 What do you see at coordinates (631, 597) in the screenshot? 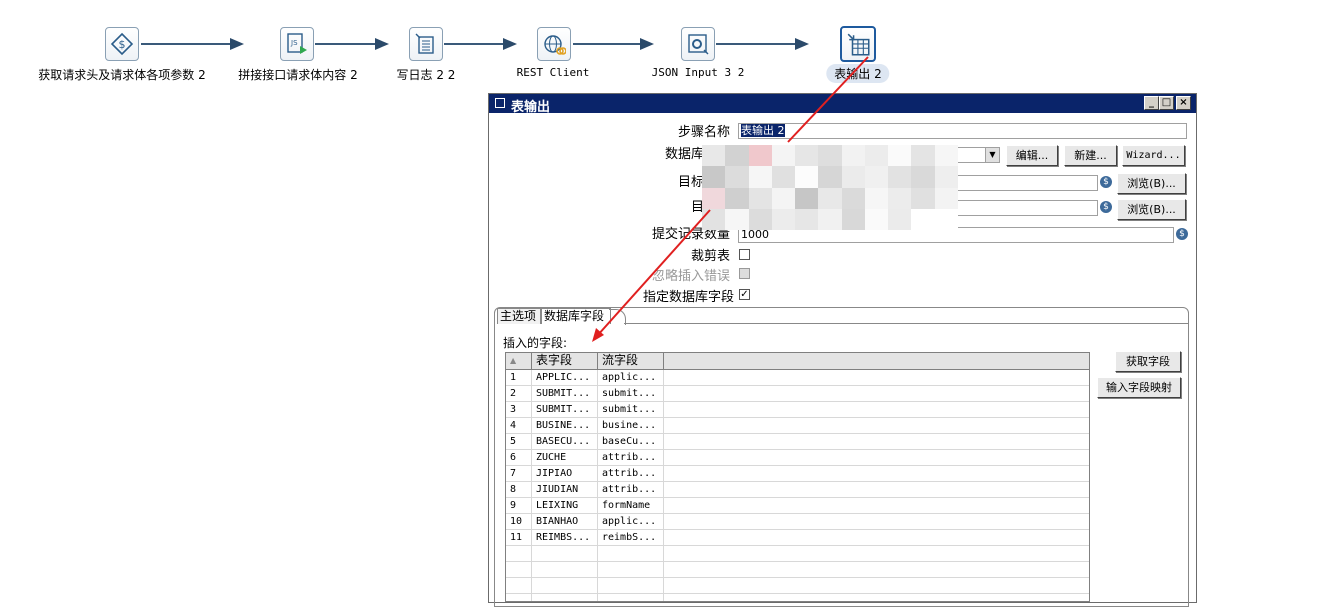
I see `stream-field-cell` at bounding box center [631, 597].